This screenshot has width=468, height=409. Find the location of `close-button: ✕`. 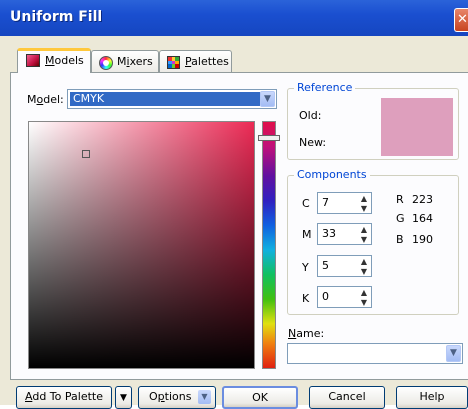

close-button: ✕ is located at coordinates (461, 20).